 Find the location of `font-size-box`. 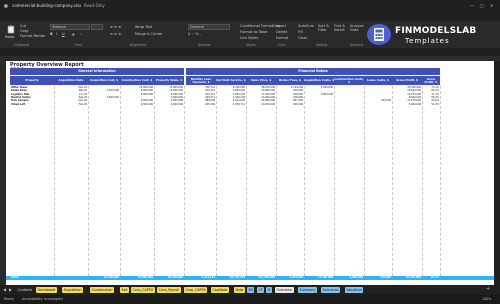

font-size-box is located at coordinates (97, 27).